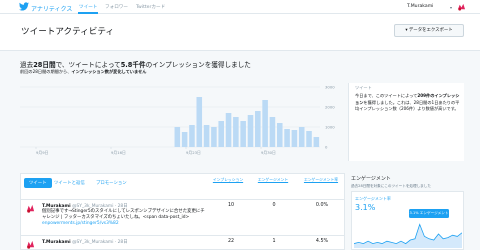 The height and width of the screenshot is (250, 480). What do you see at coordinates (38, 183) in the screenshot?
I see `tab-tweets-filter: ツイート` at bounding box center [38, 183].